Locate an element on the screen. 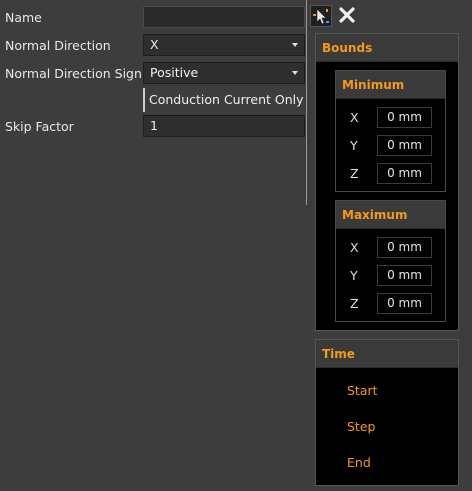 The image size is (472, 491). time-panel: Time Start Step End is located at coordinates (387, 412).